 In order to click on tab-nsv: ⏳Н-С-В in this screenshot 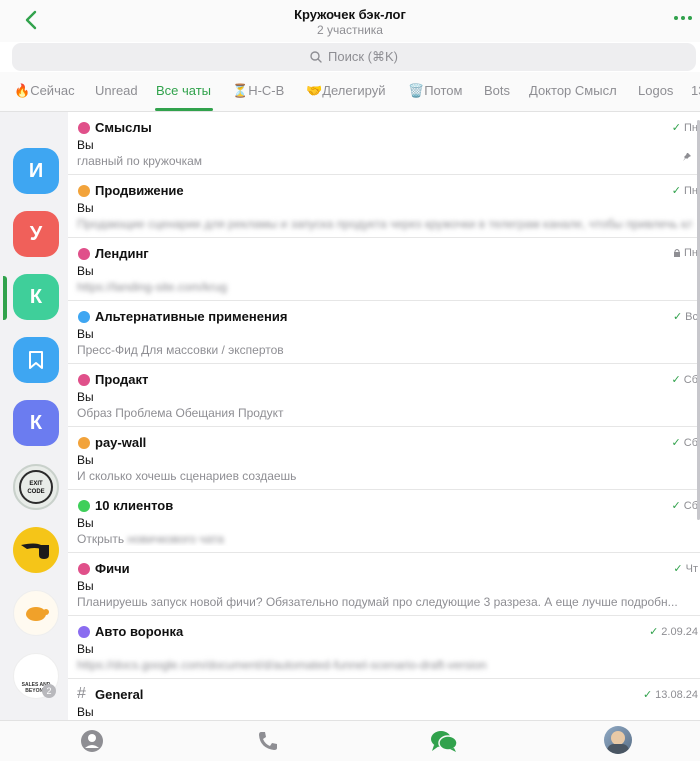, I will do `click(258, 91)`.